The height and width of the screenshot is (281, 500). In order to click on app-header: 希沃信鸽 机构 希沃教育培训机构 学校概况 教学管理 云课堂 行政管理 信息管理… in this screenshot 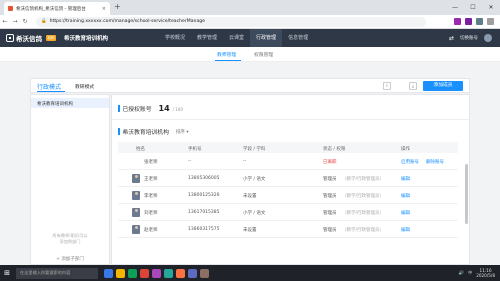, I will do `click(250, 38)`.